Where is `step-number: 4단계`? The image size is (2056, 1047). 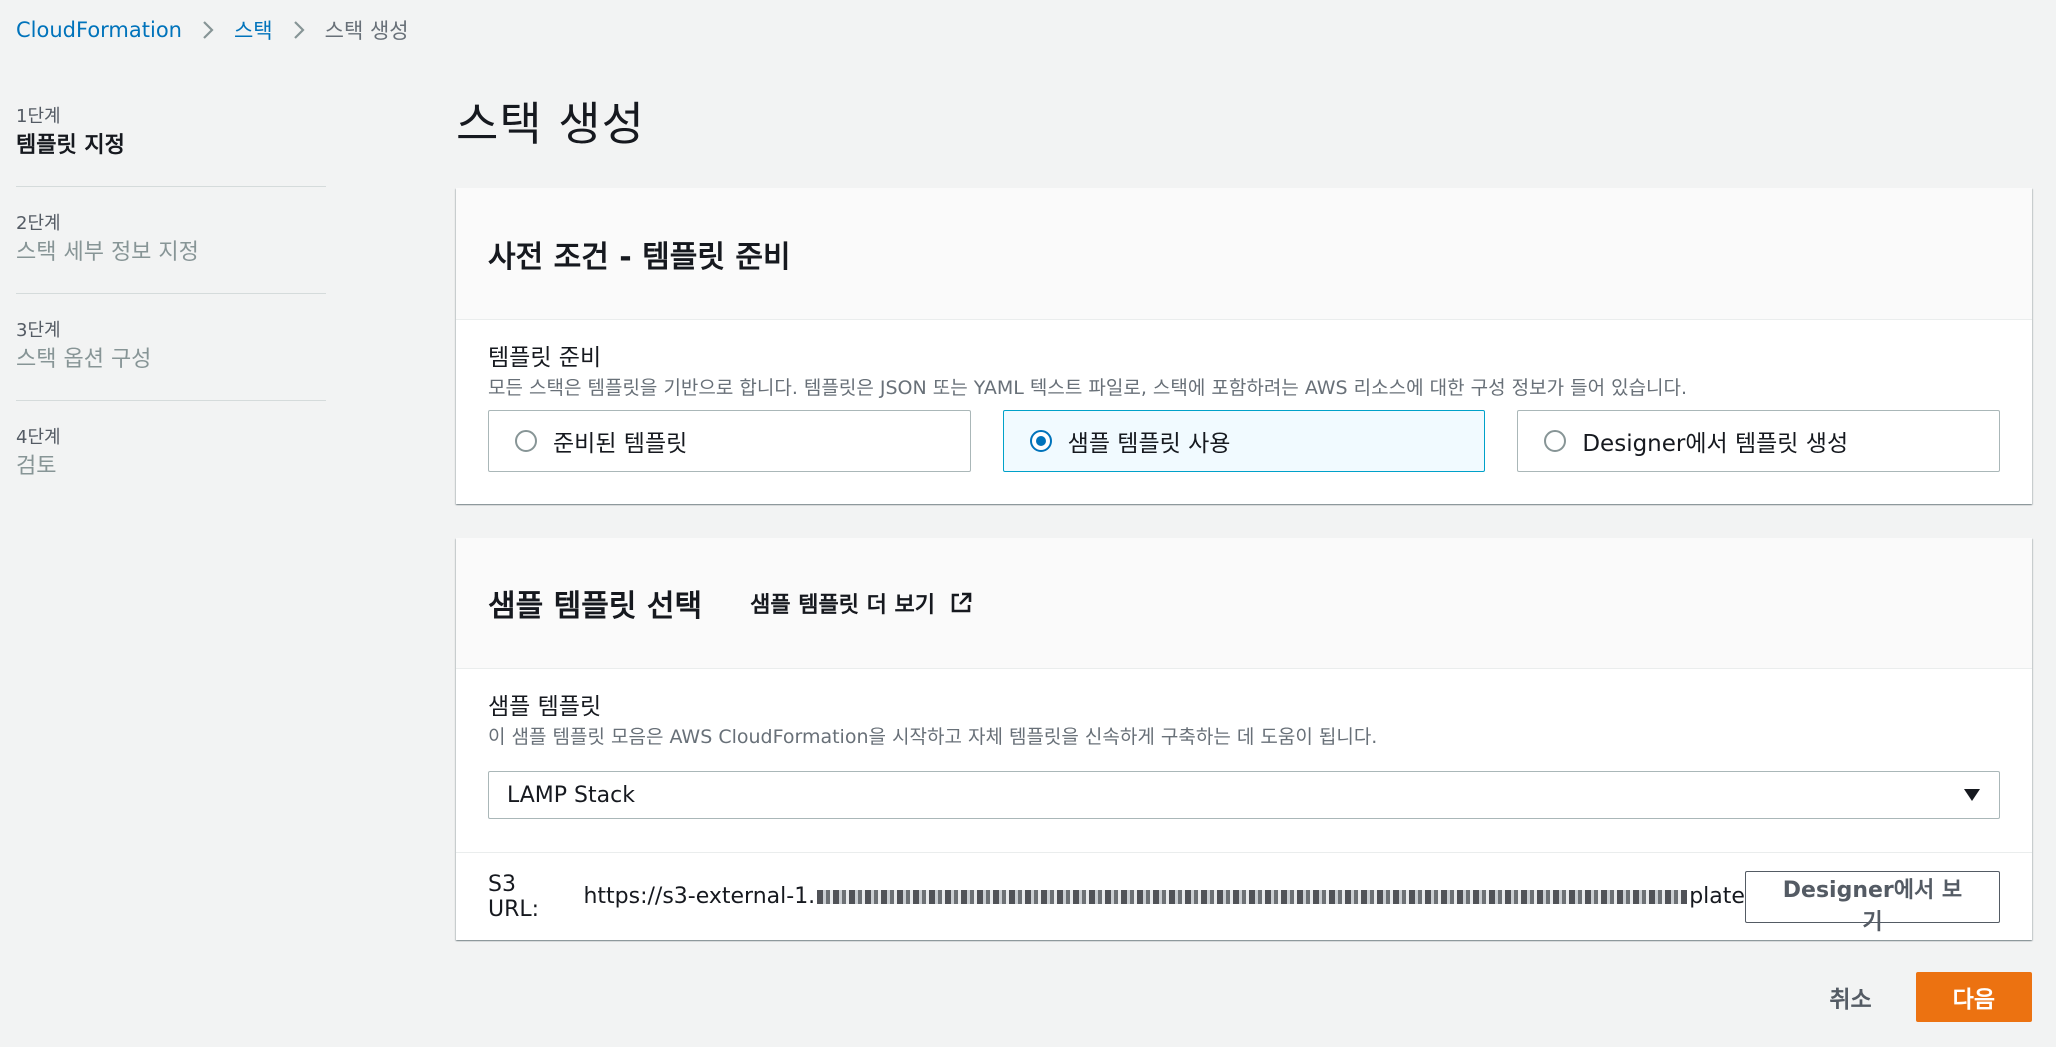
step-number: 4단계 is located at coordinates (38, 437).